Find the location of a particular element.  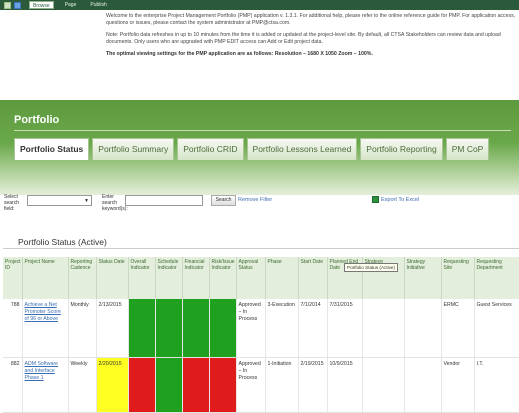

column-header: Requesting Site is located at coordinates (458, 278).